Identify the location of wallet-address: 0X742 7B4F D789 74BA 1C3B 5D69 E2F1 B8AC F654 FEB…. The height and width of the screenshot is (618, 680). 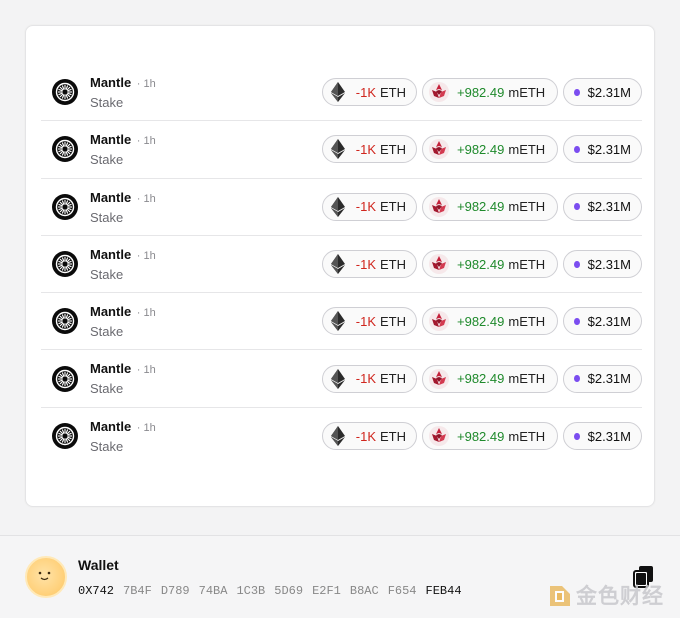
(270, 591).